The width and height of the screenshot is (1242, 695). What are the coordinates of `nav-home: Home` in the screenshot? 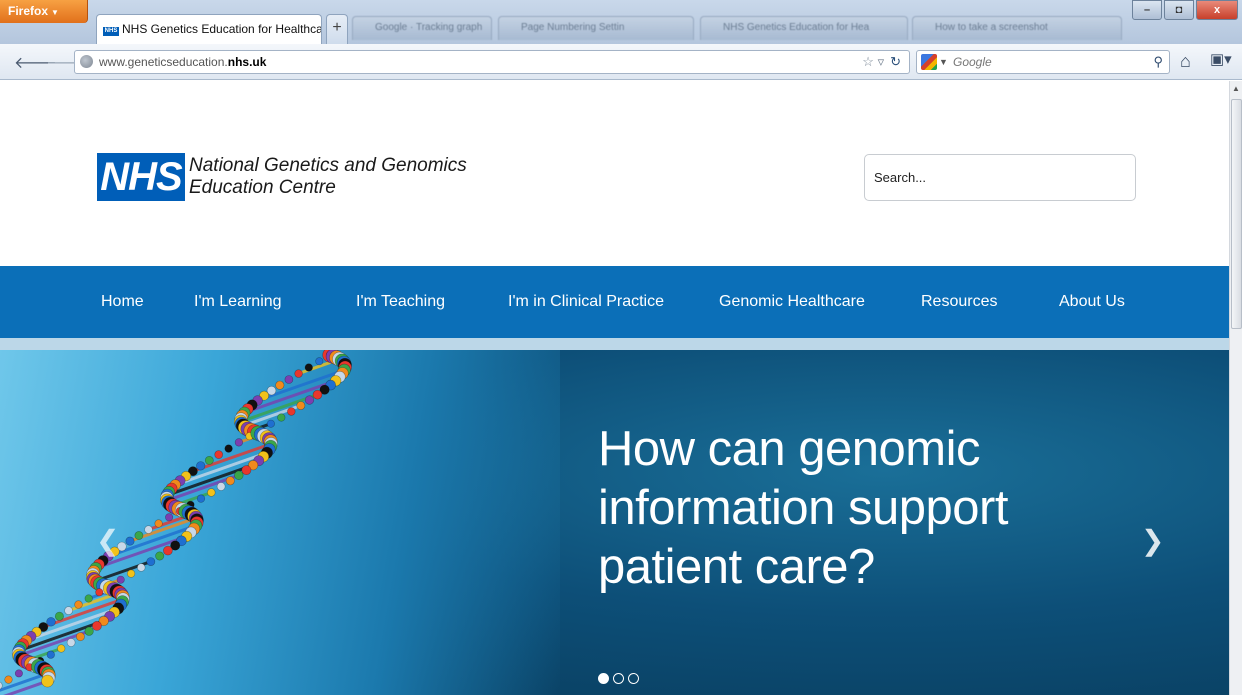 It's located at (122, 302).